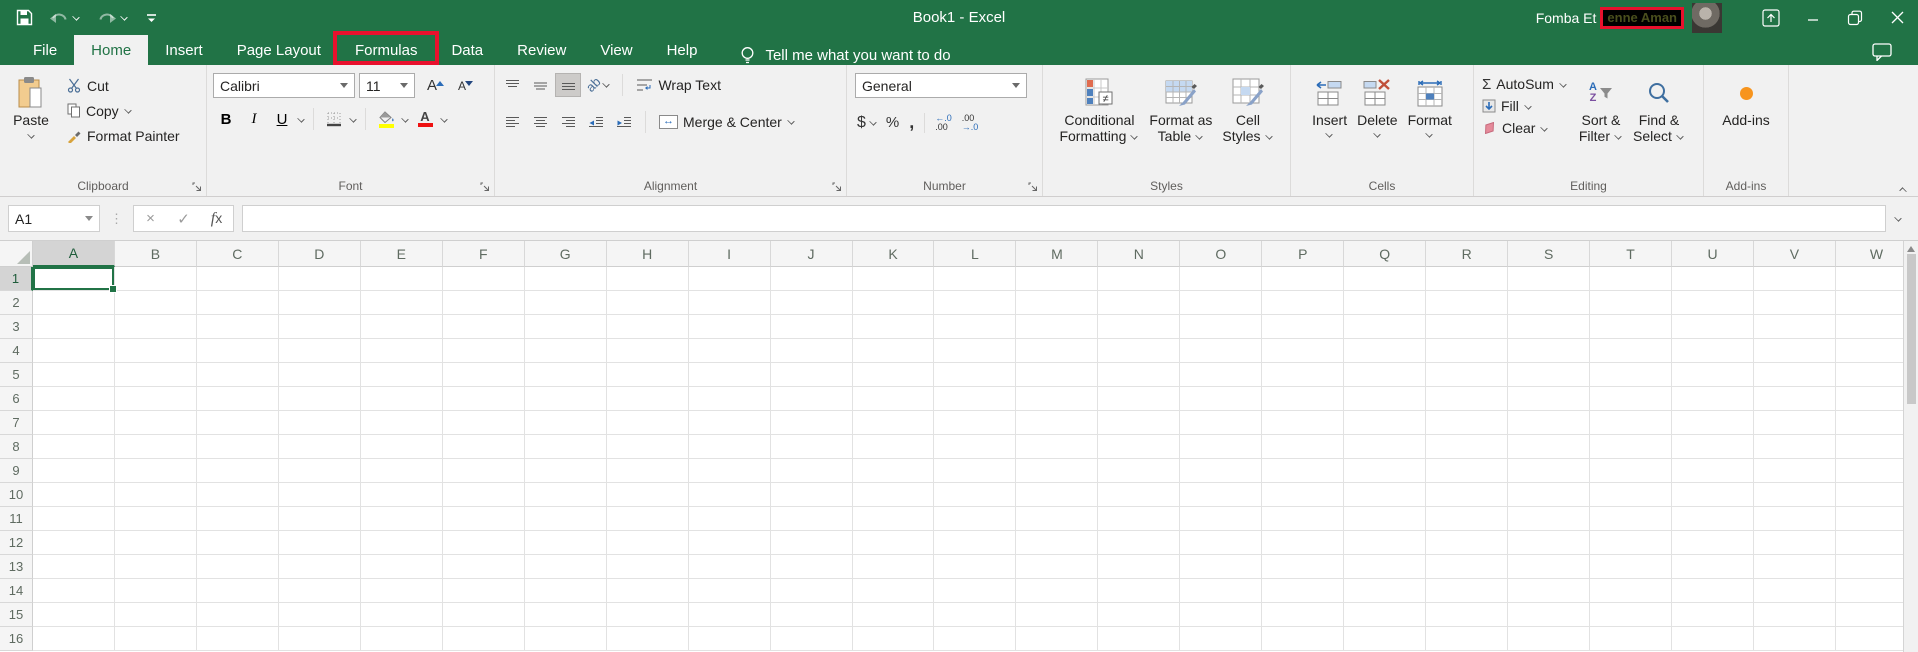 The height and width of the screenshot is (652, 1918). What do you see at coordinates (873, 122) in the screenshot?
I see `accounting-dropdown-icon` at bounding box center [873, 122].